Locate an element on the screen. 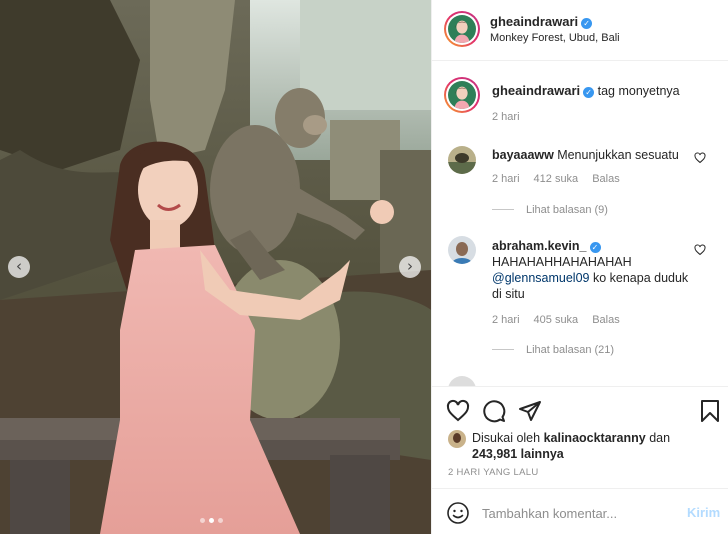 The height and width of the screenshot is (534, 728). caption-avatar-image is located at coordinates (462, 95).